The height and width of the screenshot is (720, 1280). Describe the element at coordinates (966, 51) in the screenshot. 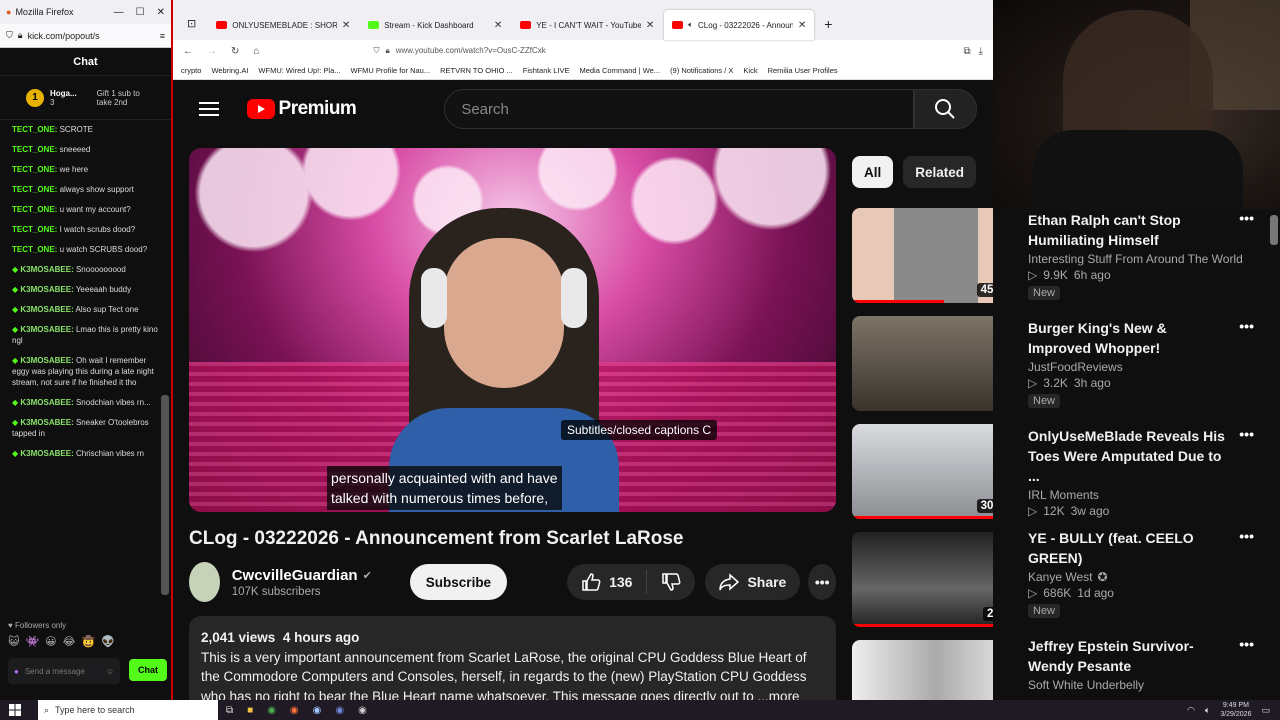

I see `extension-icon: ⧉` at that location.